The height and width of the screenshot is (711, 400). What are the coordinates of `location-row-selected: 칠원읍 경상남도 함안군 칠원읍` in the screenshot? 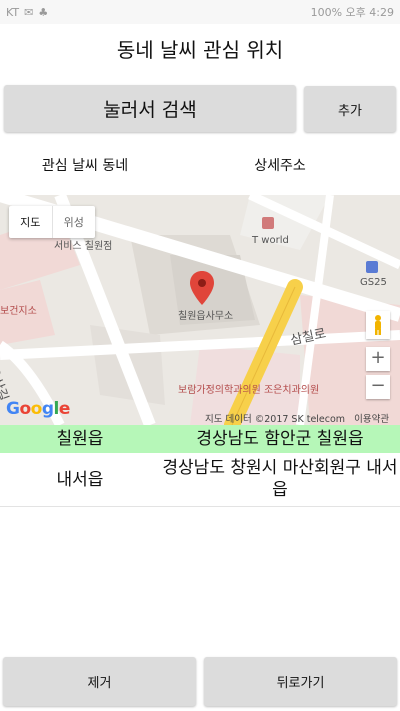 It's located at (200, 439).